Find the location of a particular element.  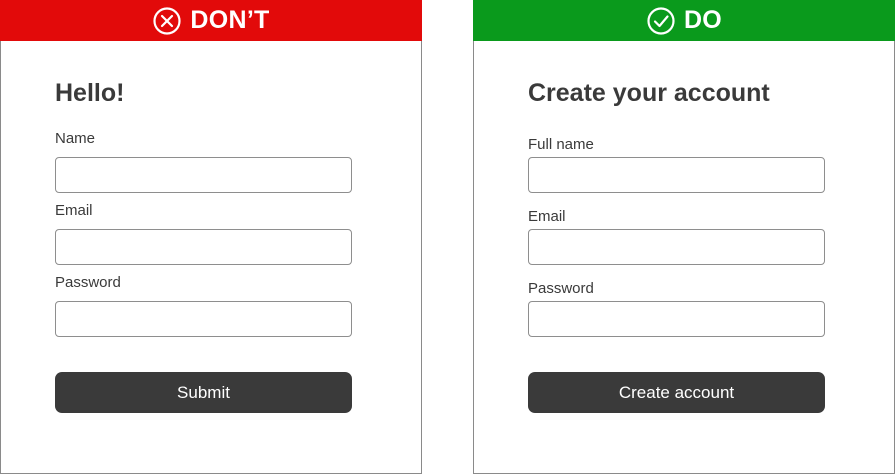

x-circle-icon is located at coordinates (167, 21).